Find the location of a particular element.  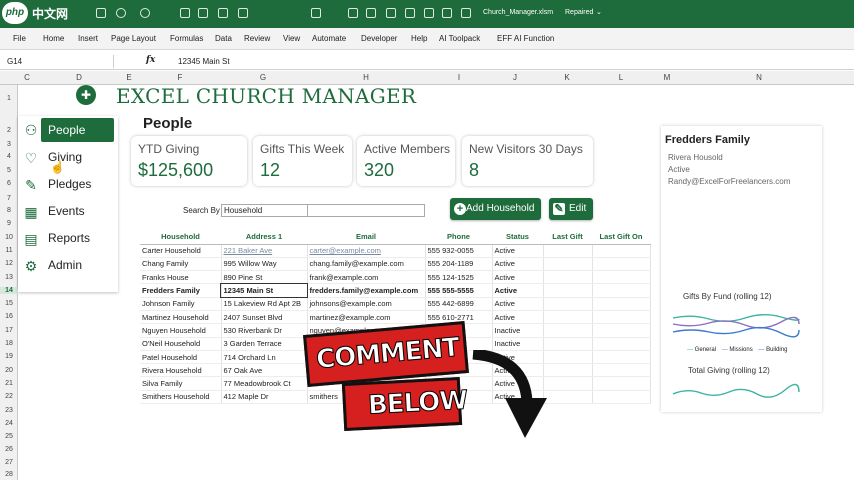

redo-icon is located at coordinates (145, 13).